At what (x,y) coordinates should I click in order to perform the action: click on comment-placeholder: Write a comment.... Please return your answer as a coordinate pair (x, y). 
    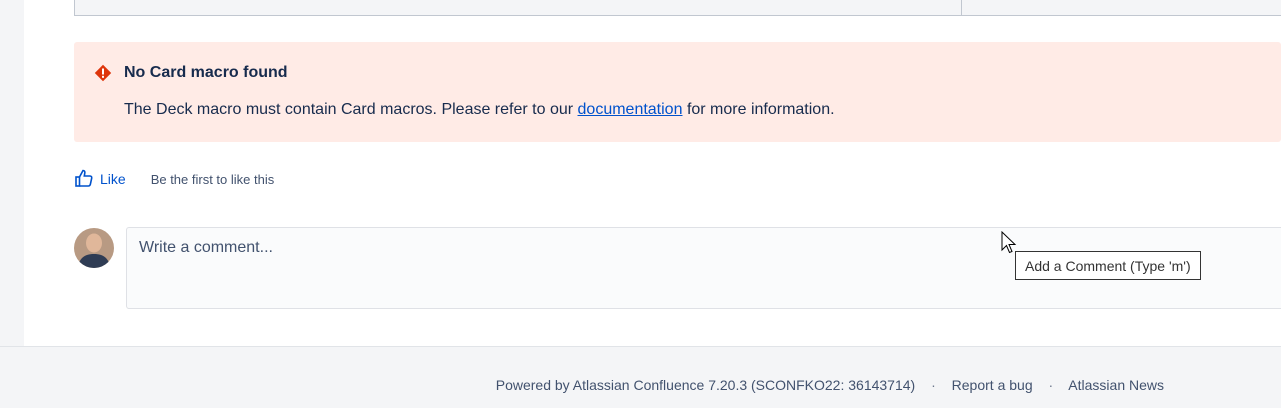
    Looking at the image, I should click on (206, 247).